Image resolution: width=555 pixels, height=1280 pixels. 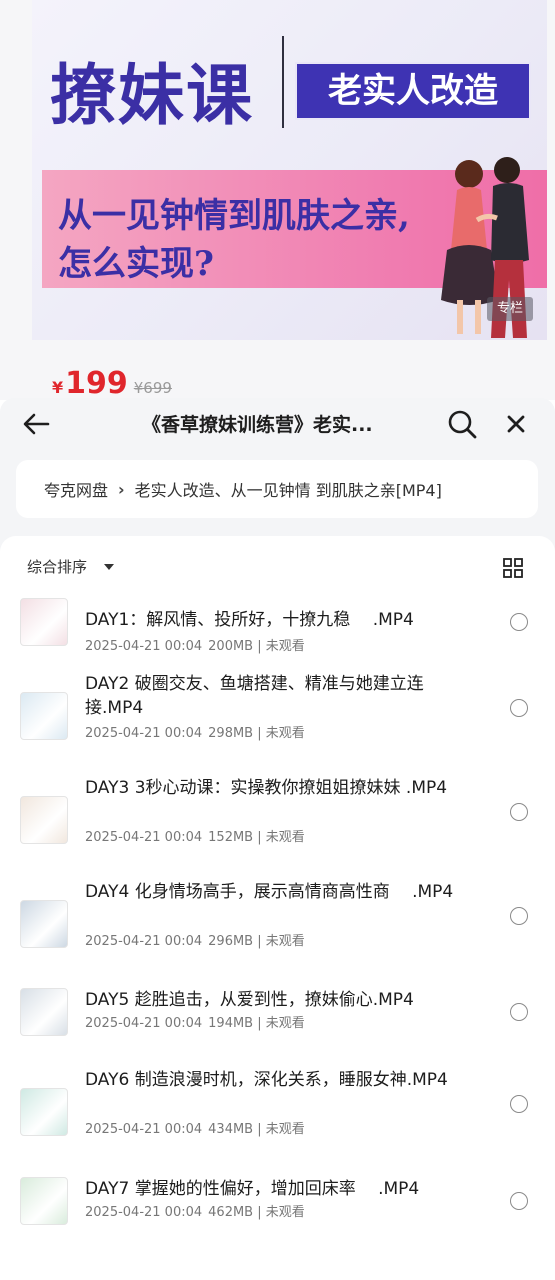 I want to click on file-name: DAY4 化身情场高手，展示高情商高性商 .MP4, so click(x=282, y=892).